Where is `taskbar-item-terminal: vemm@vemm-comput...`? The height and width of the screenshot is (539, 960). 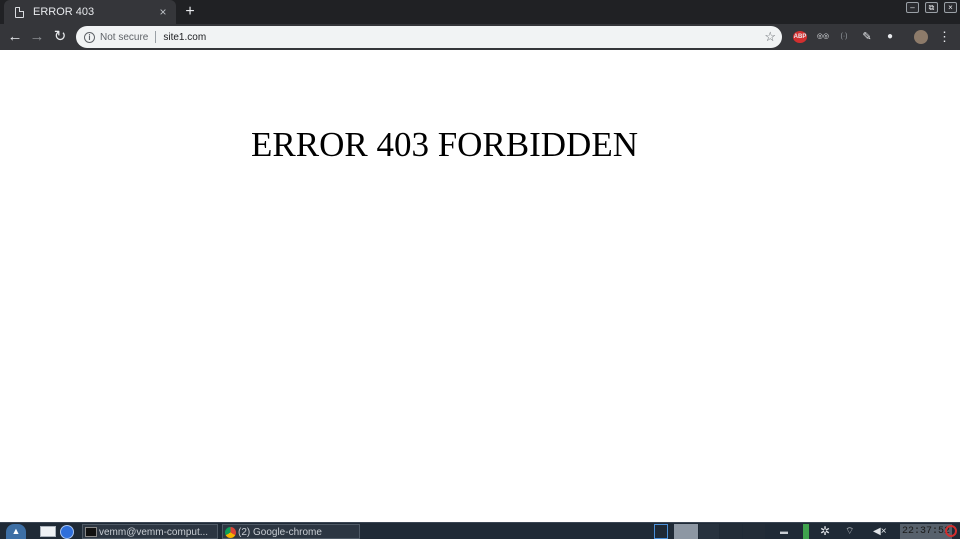 taskbar-item-terminal: vemm@vemm-comput... is located at coordinates (150, 531).